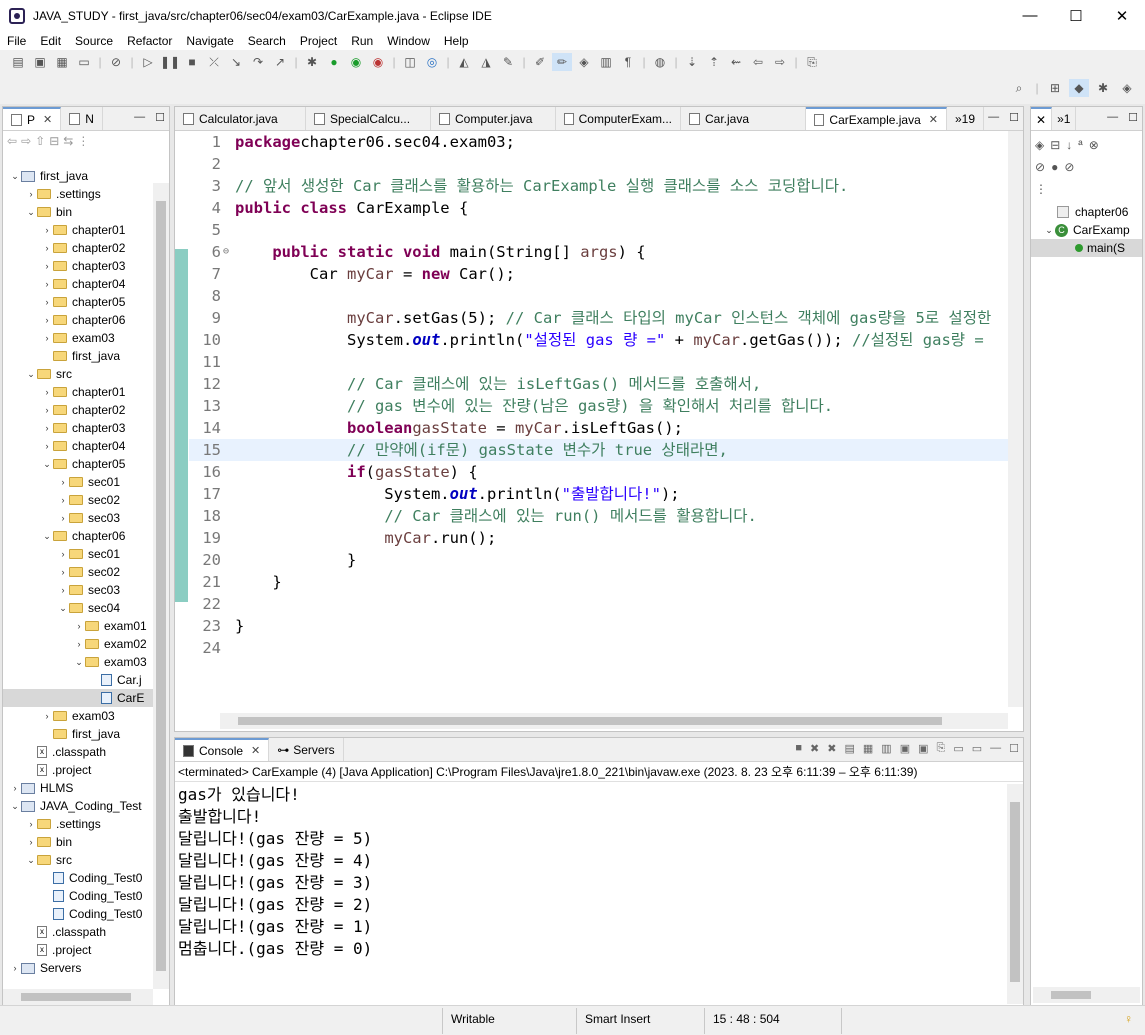 The image size is (1145, 1035). I want to click on external-tools-icon: ◉, so click(378, 62).